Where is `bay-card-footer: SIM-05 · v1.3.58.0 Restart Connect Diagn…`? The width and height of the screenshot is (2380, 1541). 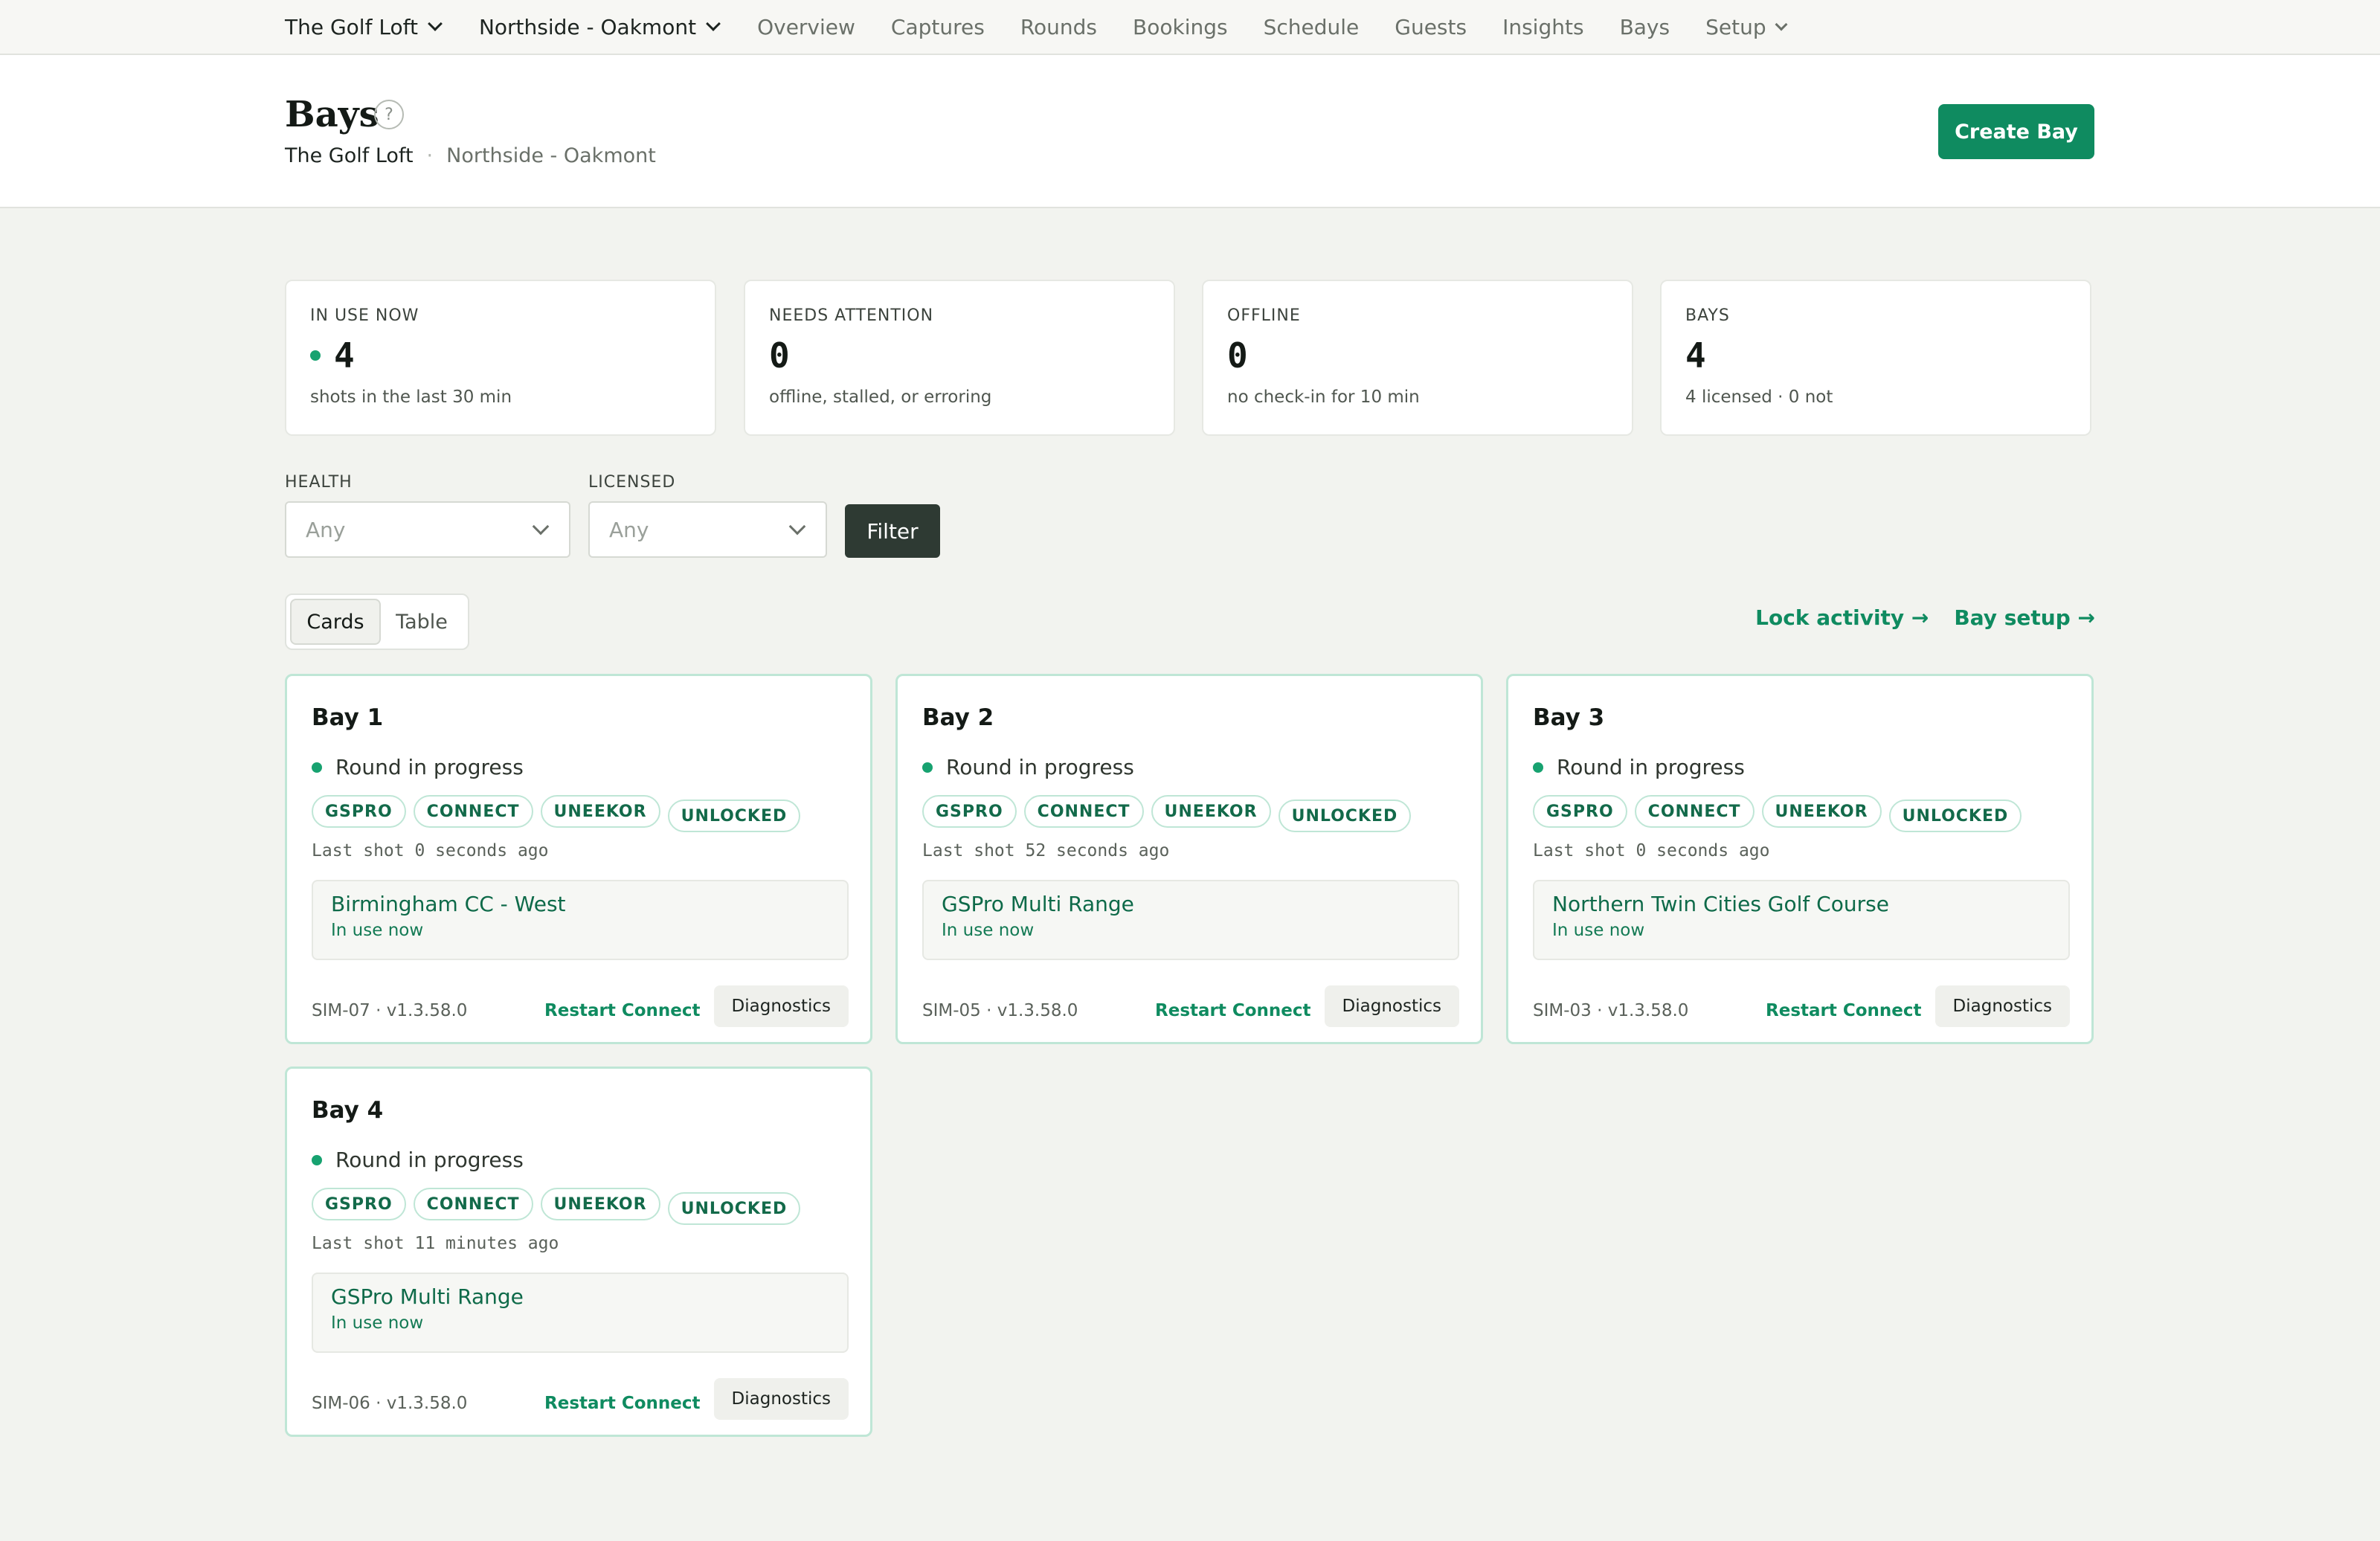 bay-card-footer: SIM-05 · v1.3.58.0 Restart Connect Diagn… is located at coordinates (1191, 1006).